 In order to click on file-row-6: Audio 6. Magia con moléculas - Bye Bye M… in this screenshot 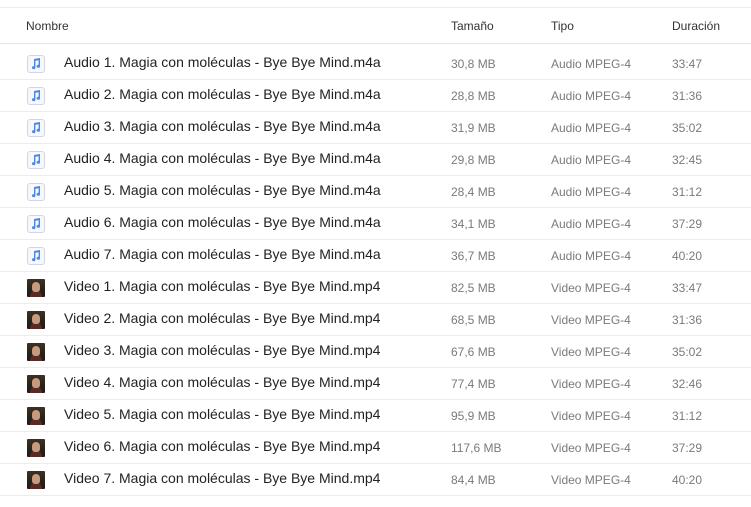, I will do `click(375, 224)`.